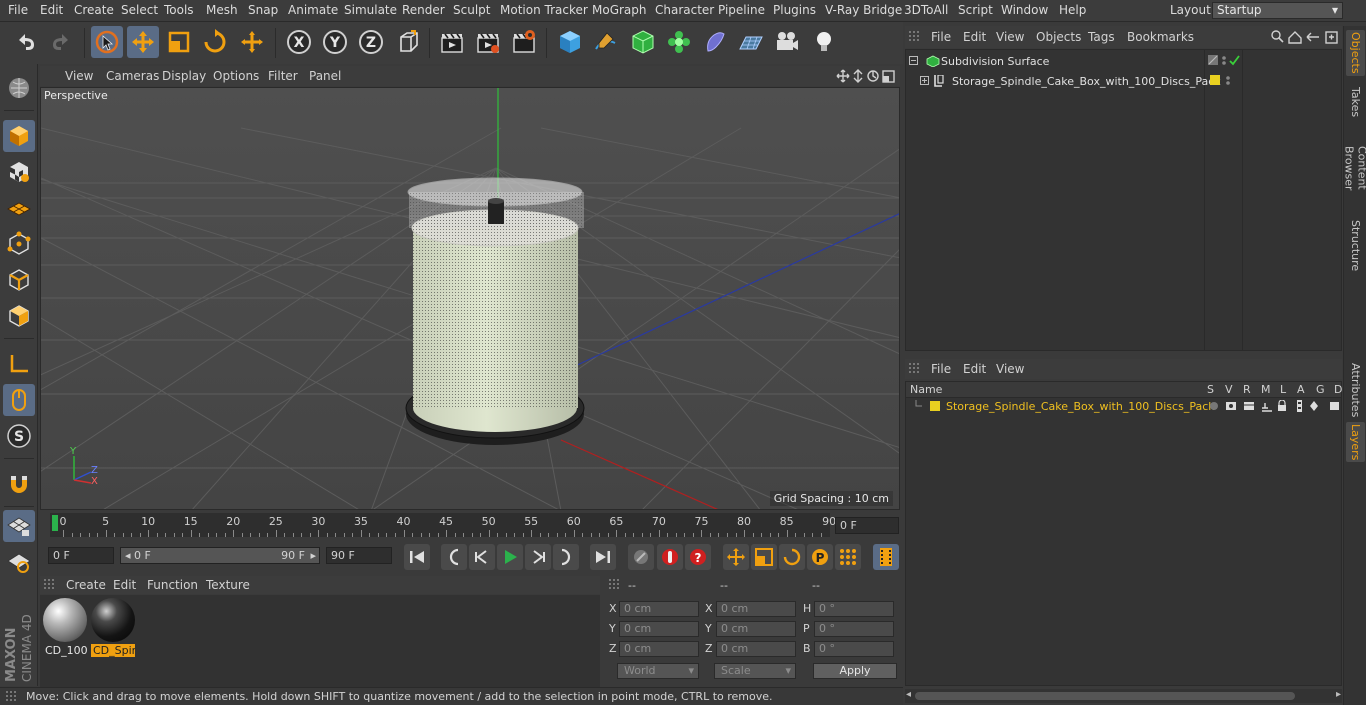 The image size is (1366, 705). Describe the element at coordinates (179, 10) in the screenshot. I see `menu-tools: Tools` at that location.